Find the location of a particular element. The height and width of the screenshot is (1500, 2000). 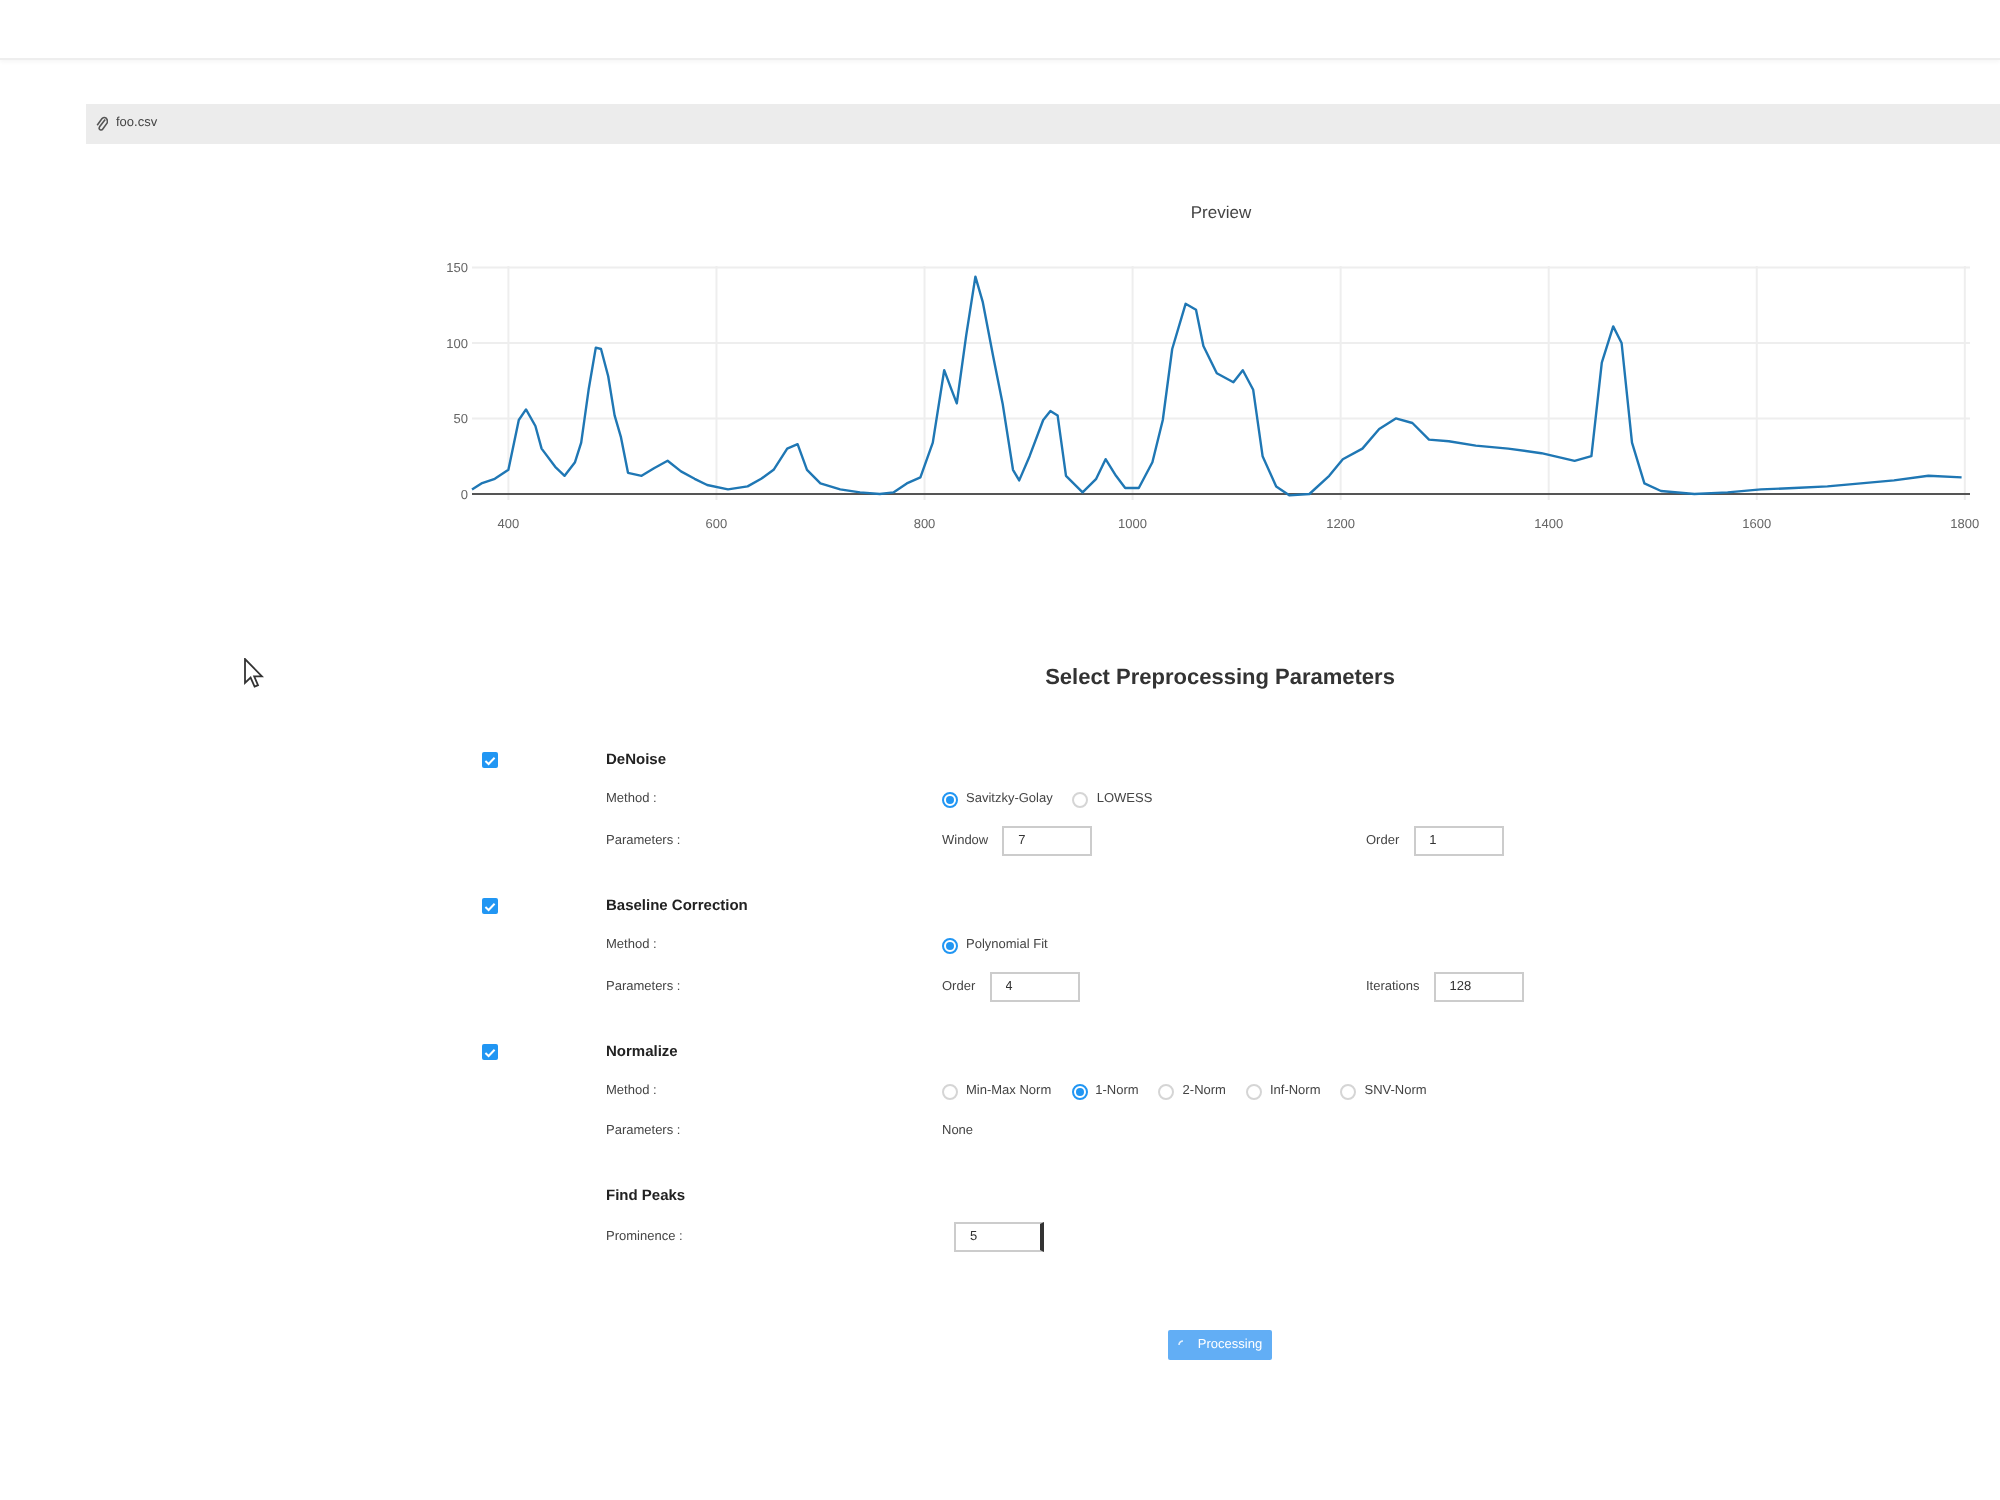

form-heading: Select Preprocessing Parameters is located at coordinates (1220, 679).